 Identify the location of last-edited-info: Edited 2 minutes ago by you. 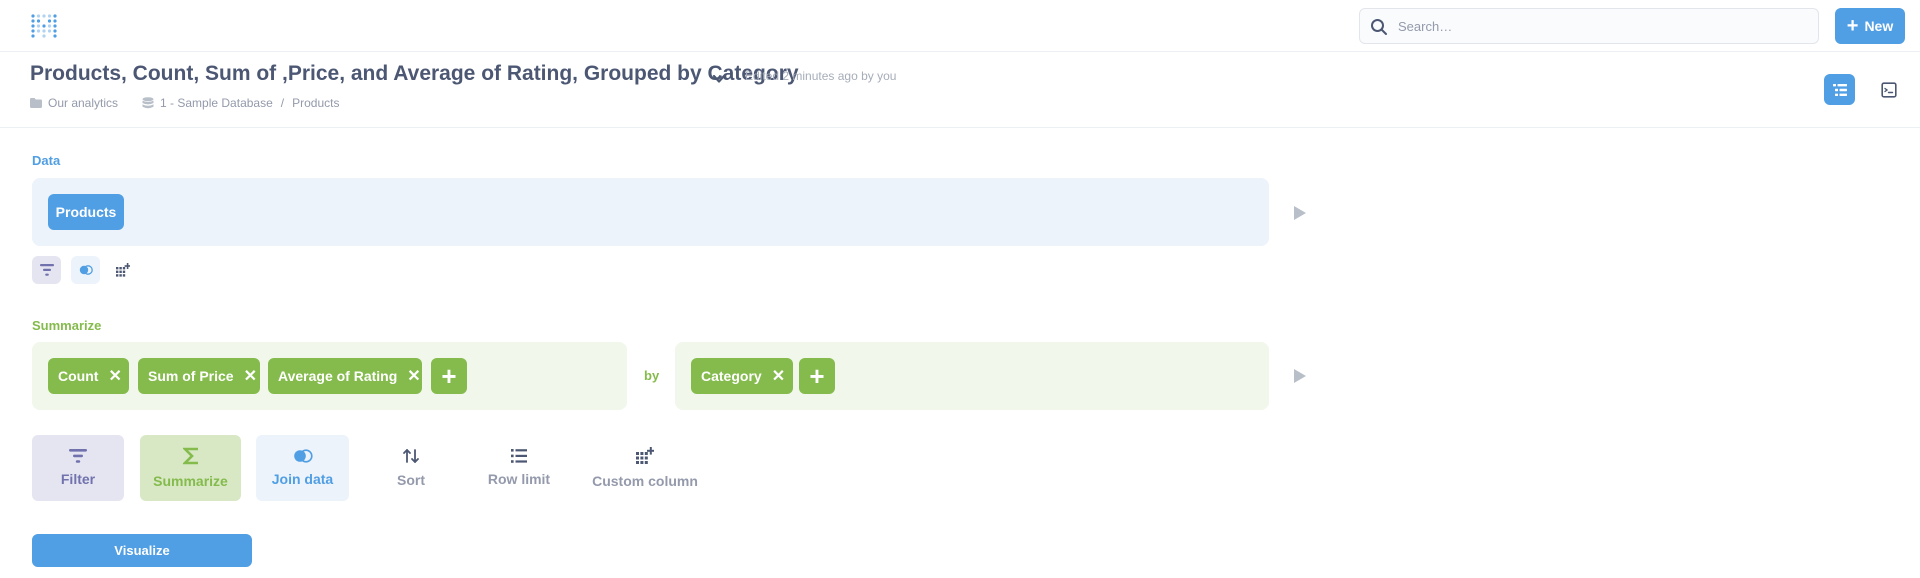
(820, 76).